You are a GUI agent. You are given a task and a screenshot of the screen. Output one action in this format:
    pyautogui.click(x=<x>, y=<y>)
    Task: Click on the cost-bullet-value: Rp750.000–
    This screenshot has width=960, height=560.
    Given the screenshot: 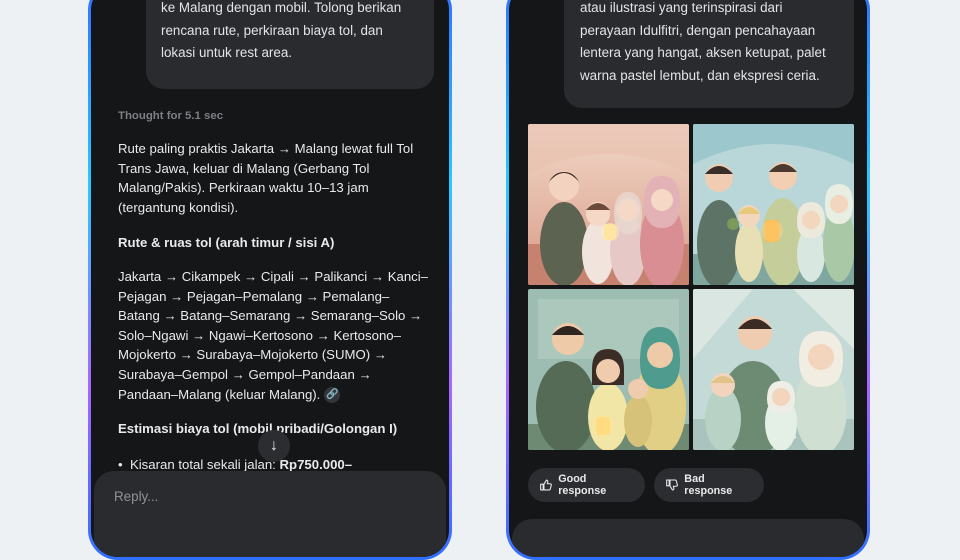 What is the action you would take?
    pyautogui.click(x=316, y=464)
    